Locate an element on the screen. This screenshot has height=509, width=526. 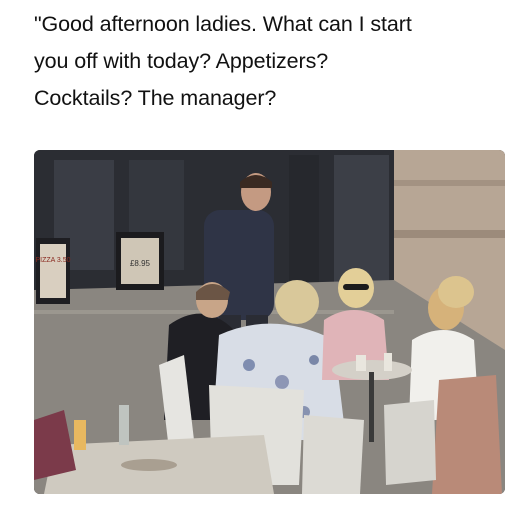
caption-line-2: you off with today? Appetizers? is located at coordinates (181, 61).